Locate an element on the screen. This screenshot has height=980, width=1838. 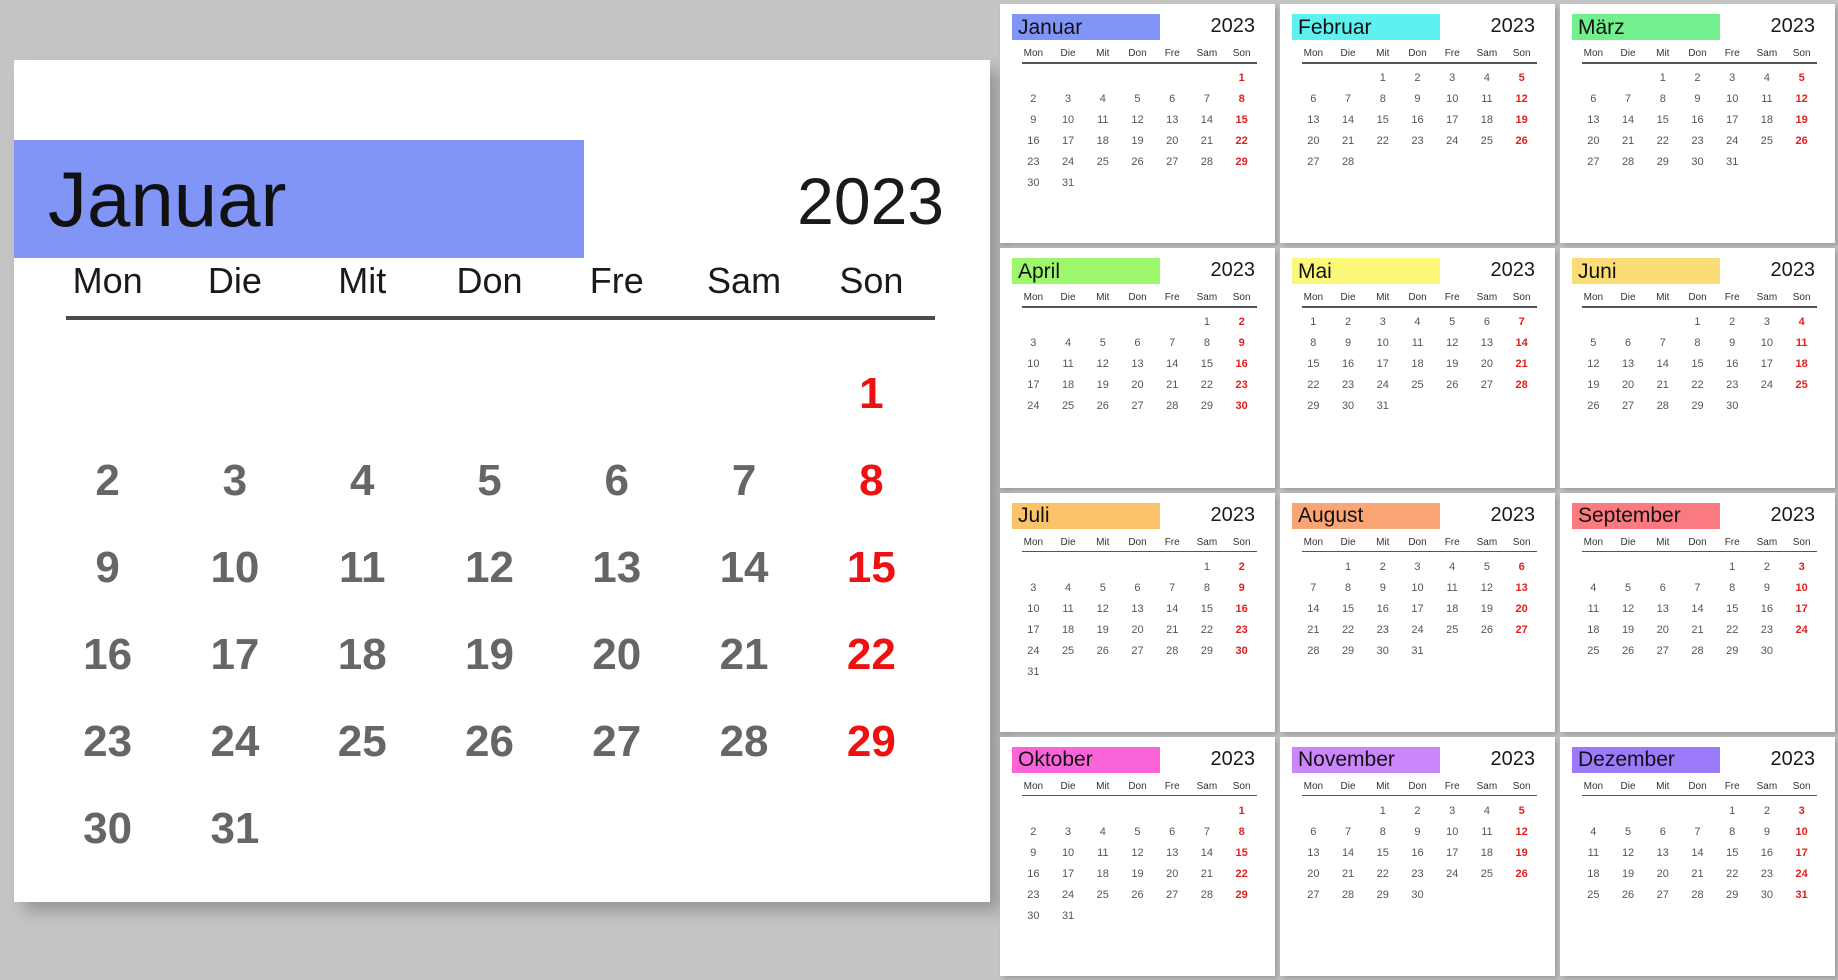
mini-day-cell: 18 is located at coordinates (1593, 629).